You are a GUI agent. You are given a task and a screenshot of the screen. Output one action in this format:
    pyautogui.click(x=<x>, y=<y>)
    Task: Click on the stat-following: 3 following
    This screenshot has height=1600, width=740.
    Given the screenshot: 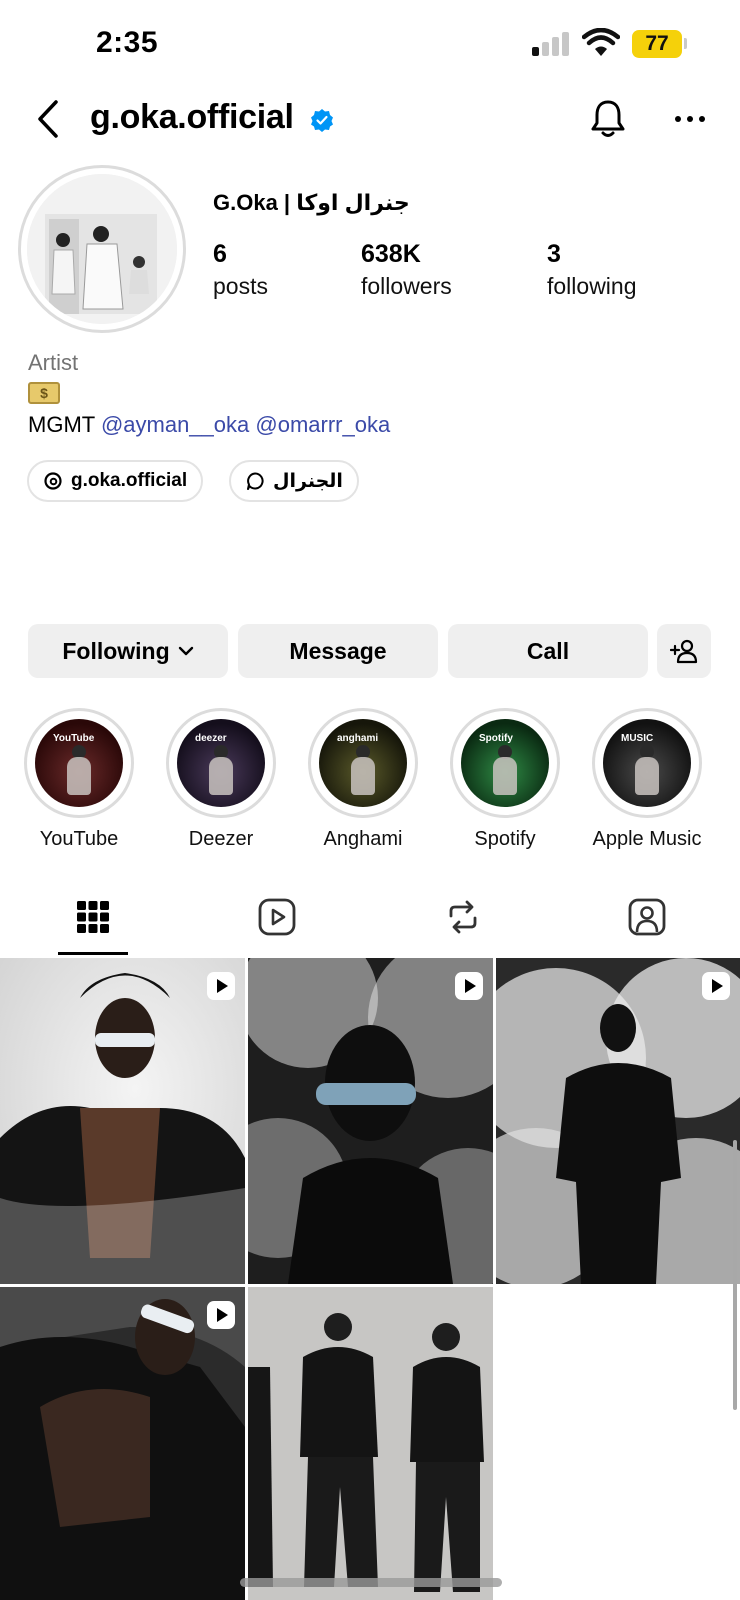 What is the action you would take?
    pyautogui.click(x=592, y=270)
    